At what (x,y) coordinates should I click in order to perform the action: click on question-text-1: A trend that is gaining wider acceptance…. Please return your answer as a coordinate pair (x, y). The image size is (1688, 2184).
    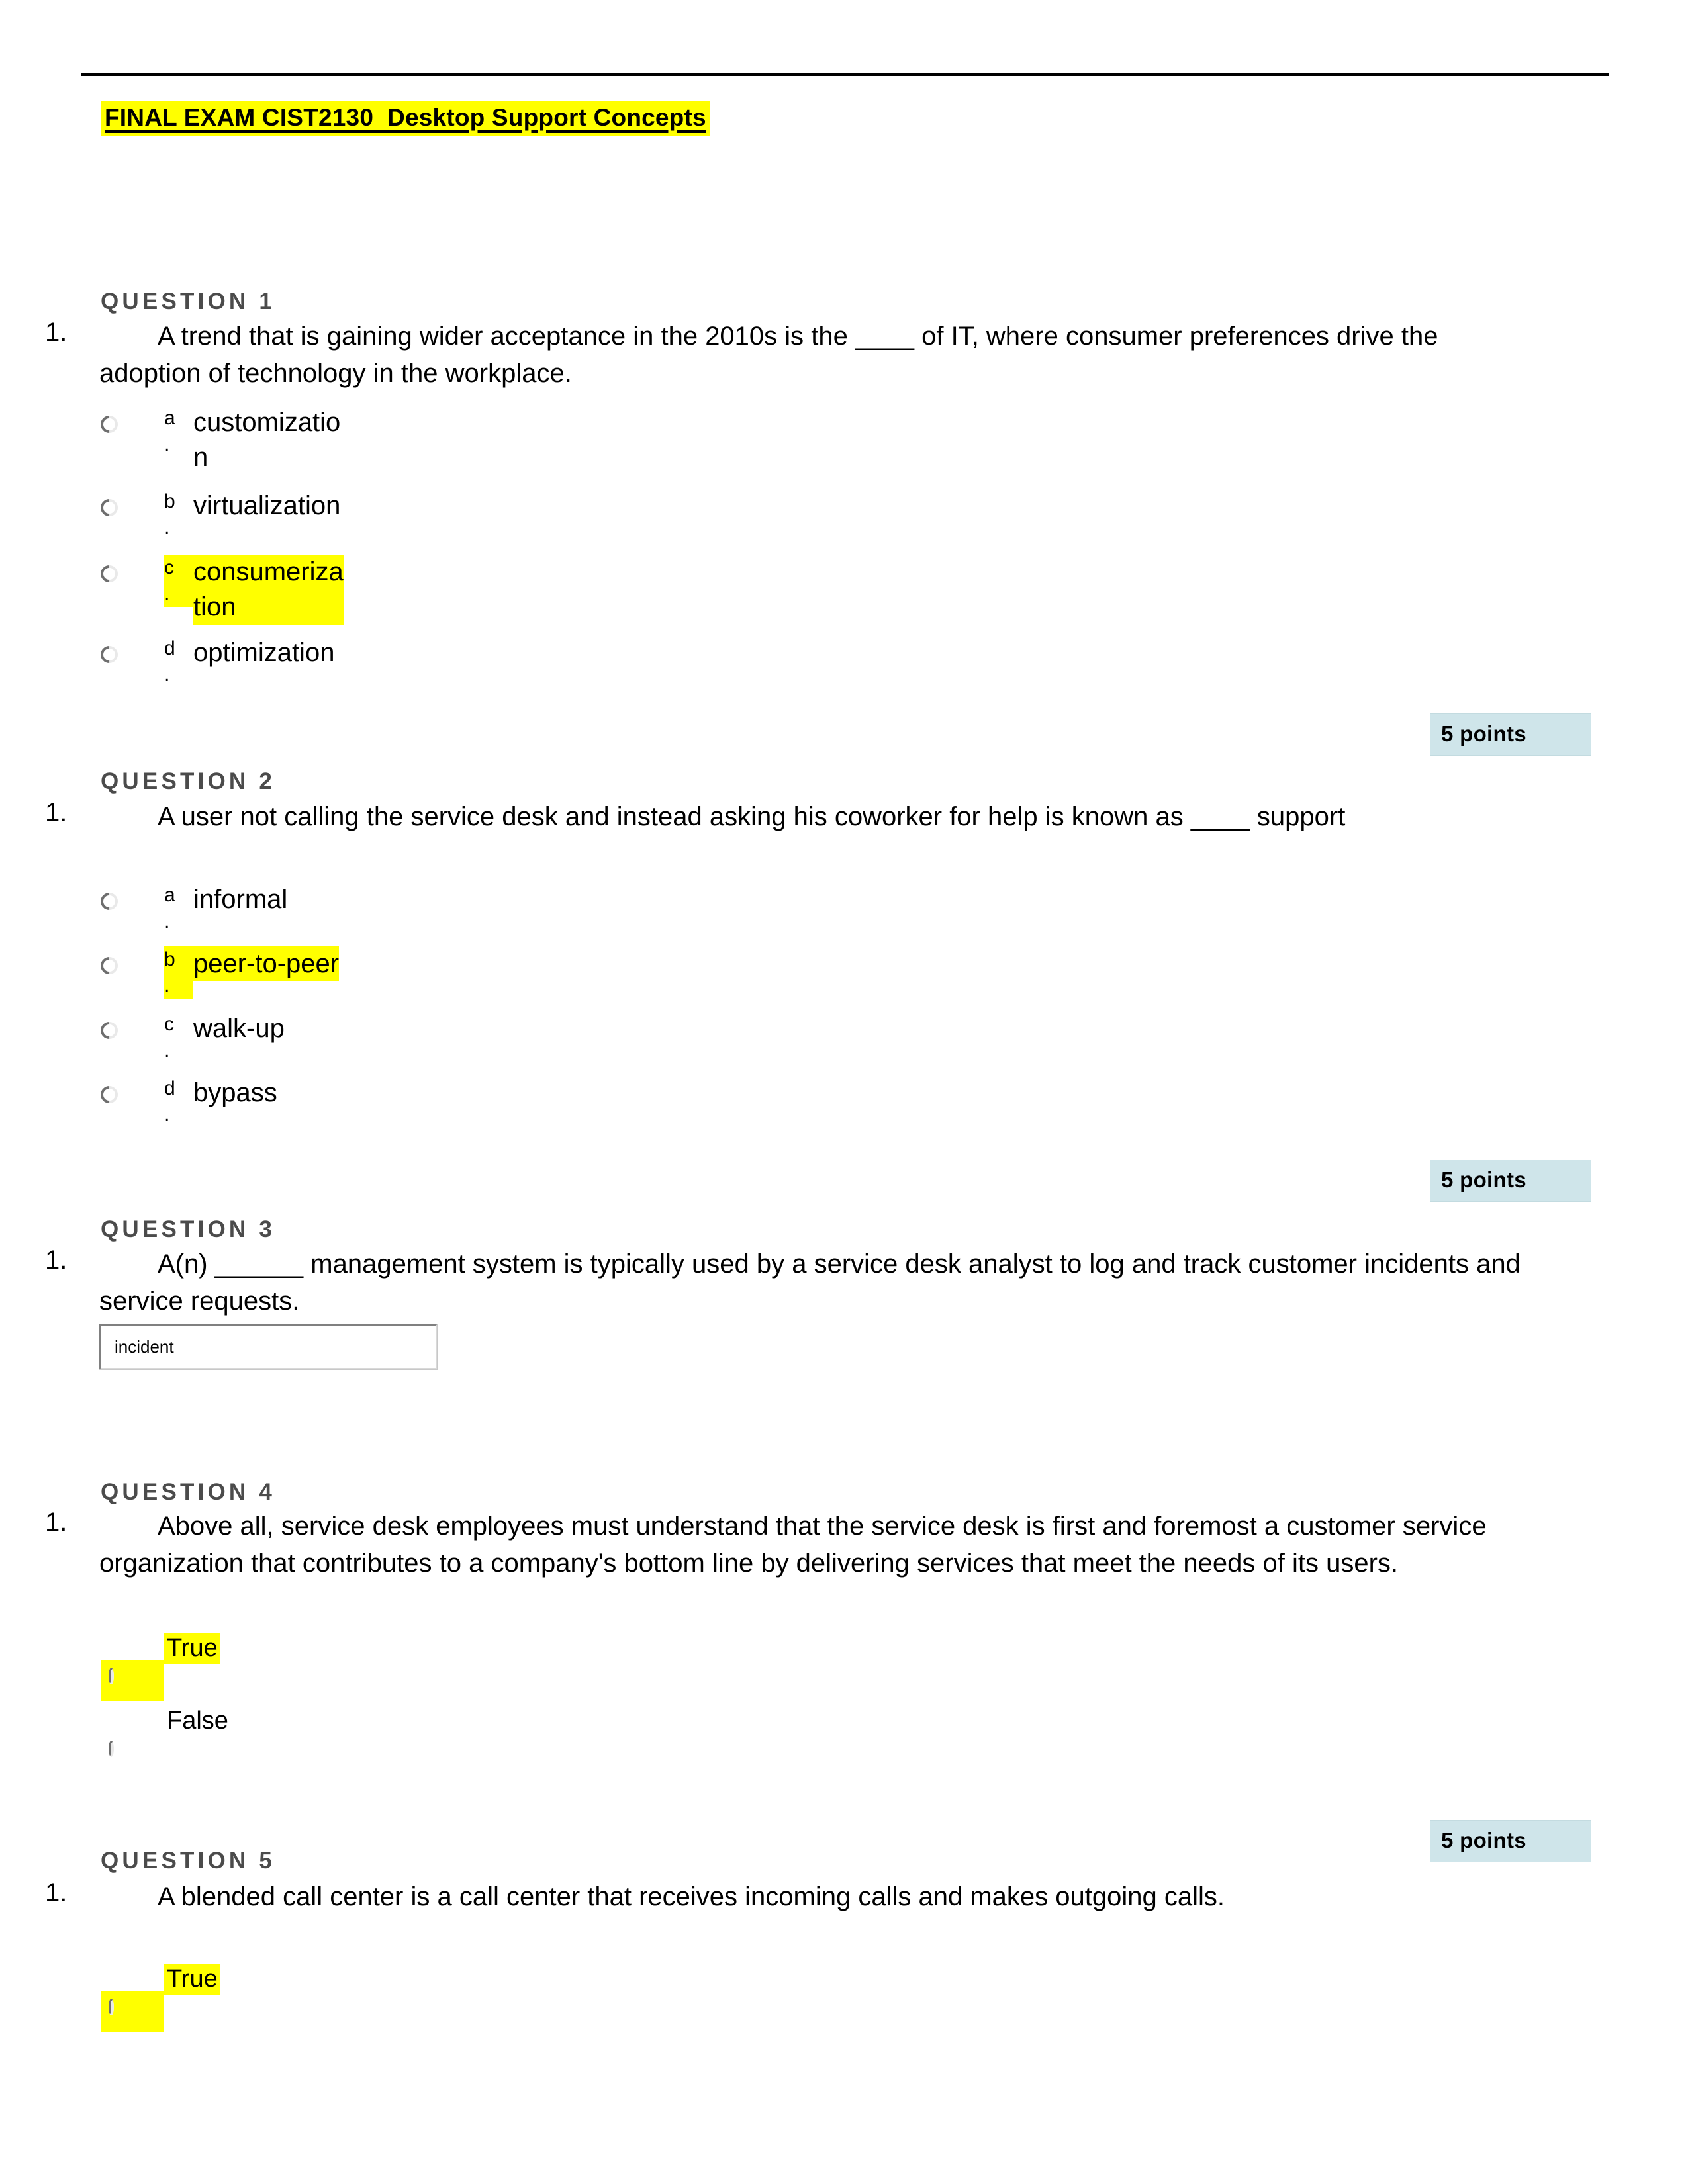
    Looking at the image, I should click on (768, 355).